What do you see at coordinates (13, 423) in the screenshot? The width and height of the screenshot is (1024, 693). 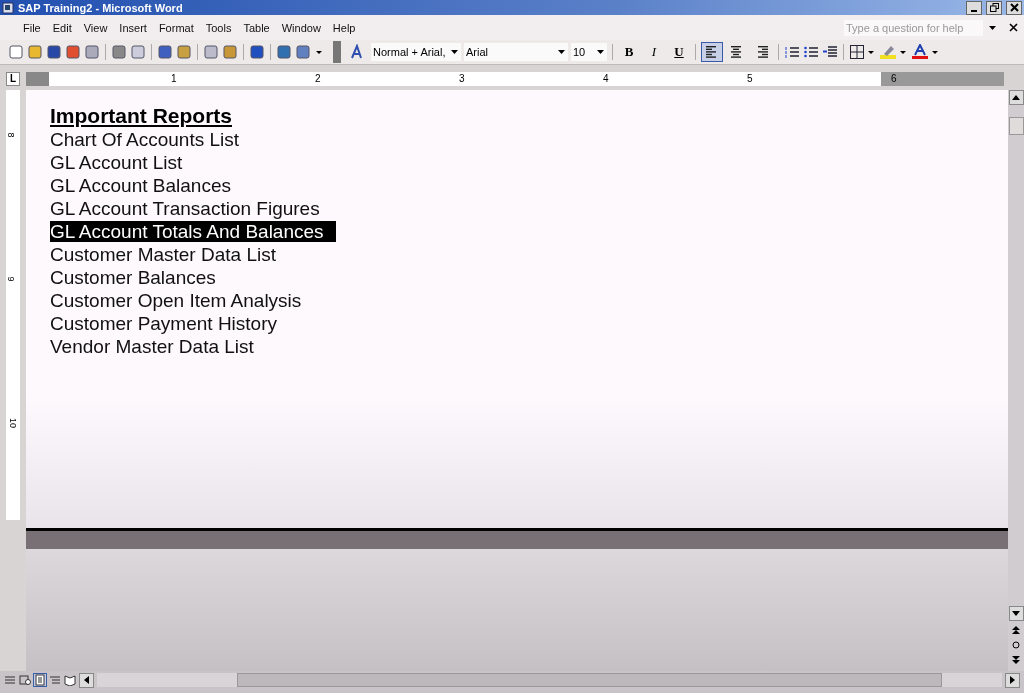 I see `ruler-number: 10` at bounding box center [13, 423].